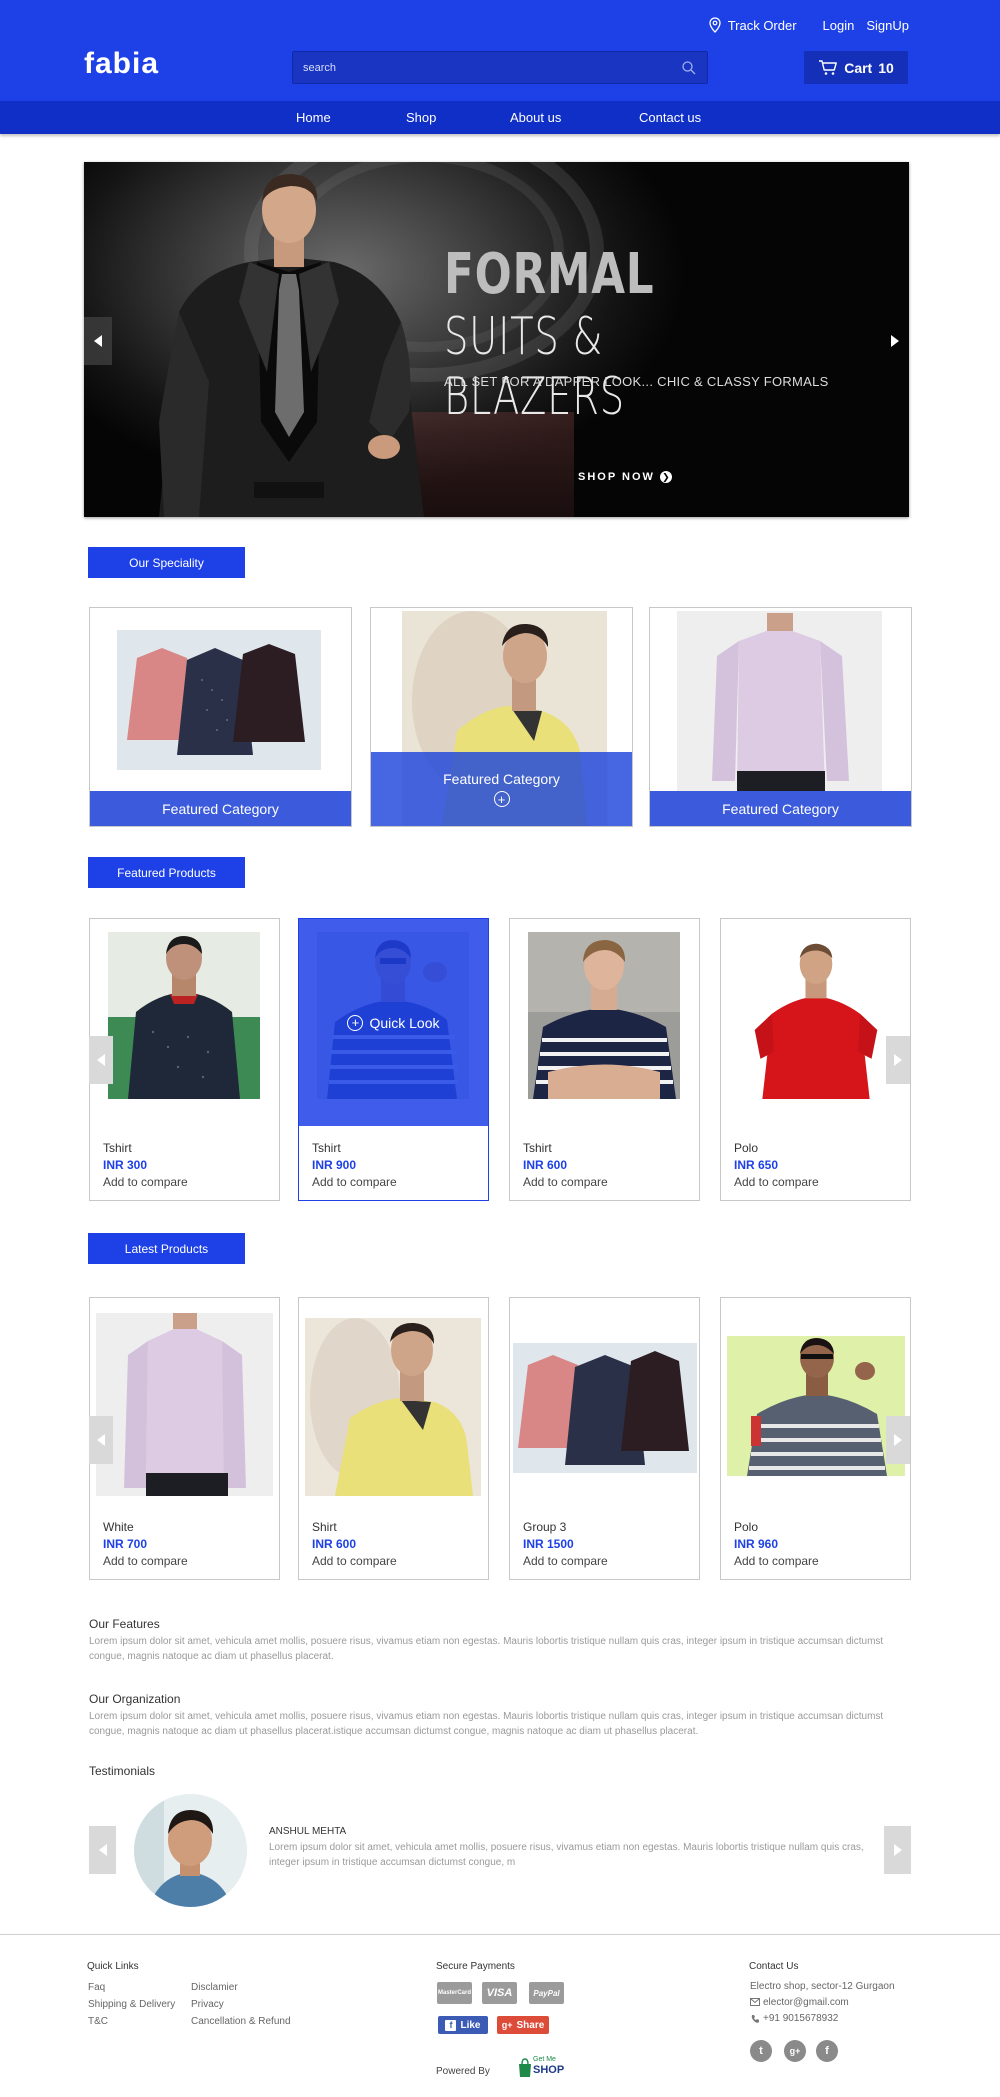  Describe the element at coordinates (887, 25) in the screenshot. I see `signup-link: SignUp` at that location.